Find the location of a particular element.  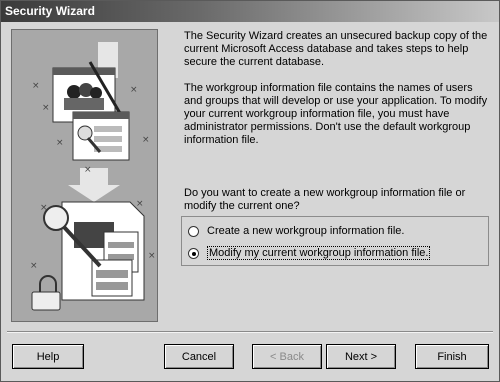

next-button: Next > is located at coordinates (361, 356).